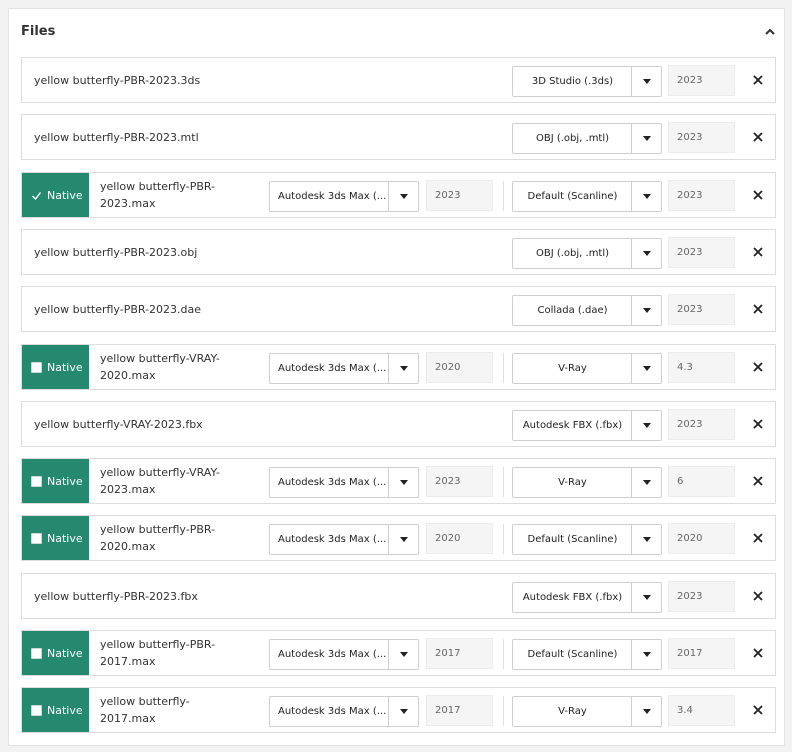 Image resolution: width=792 pixels, height=752 pixels. I want to click on file-name: yellow butterfly-VRAY-2023.fbx, so click(118, 424).